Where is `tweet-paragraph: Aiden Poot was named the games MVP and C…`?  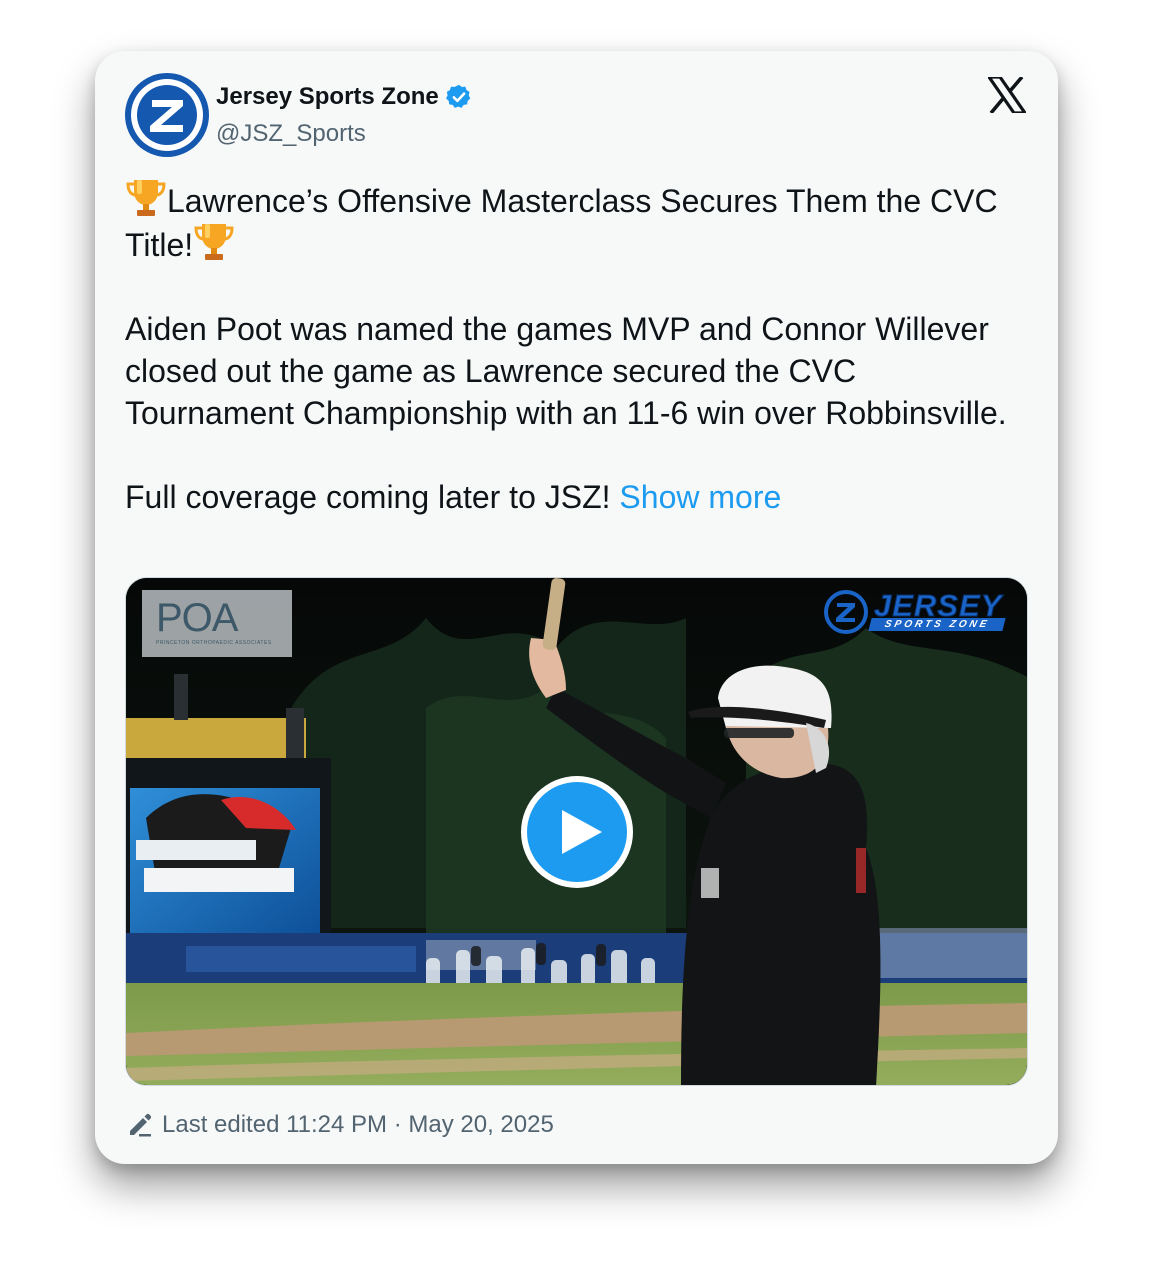
tweet-paragraph: Aiden Poot was named the games MVP and C… is located at coordinates (566, 371).